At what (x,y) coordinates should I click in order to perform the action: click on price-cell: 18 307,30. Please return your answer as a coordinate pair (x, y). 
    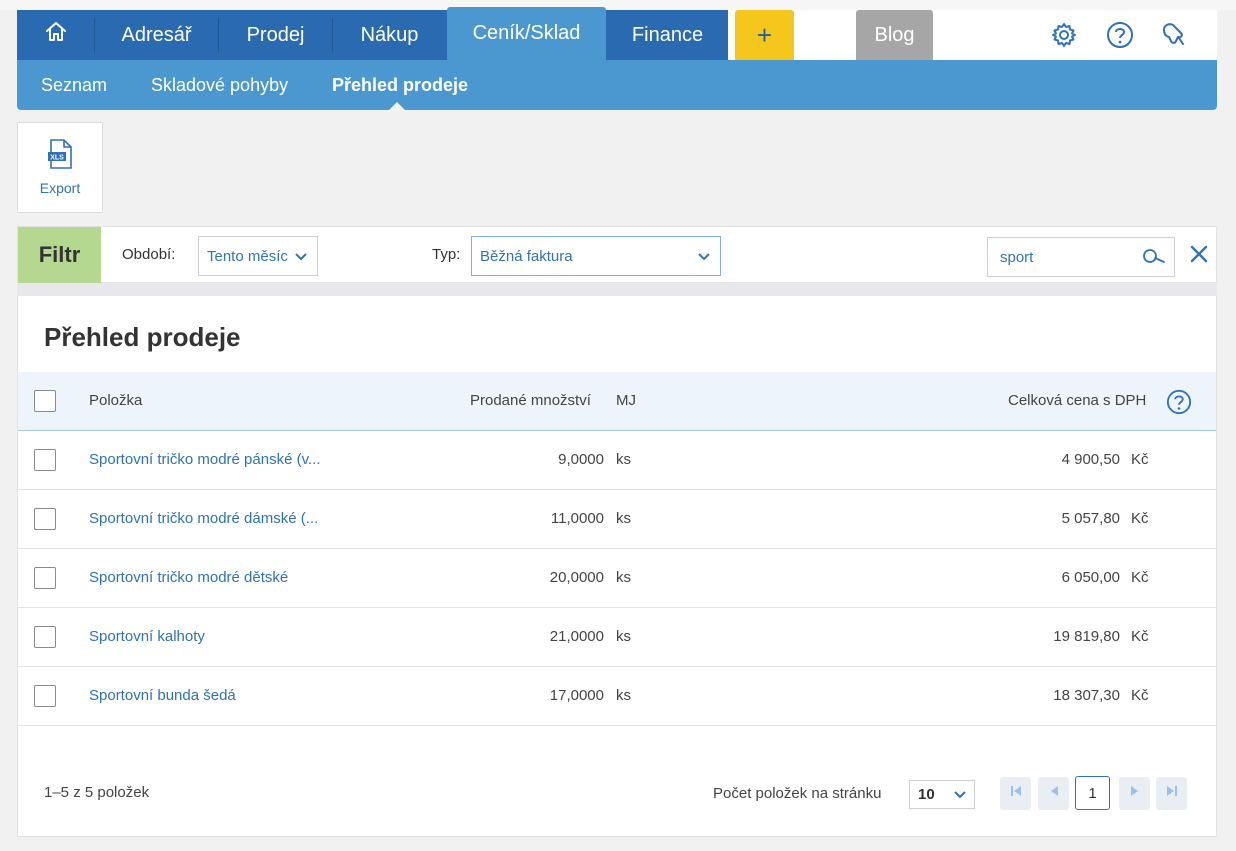
    Looking at the image, I should click on (1086, 695).